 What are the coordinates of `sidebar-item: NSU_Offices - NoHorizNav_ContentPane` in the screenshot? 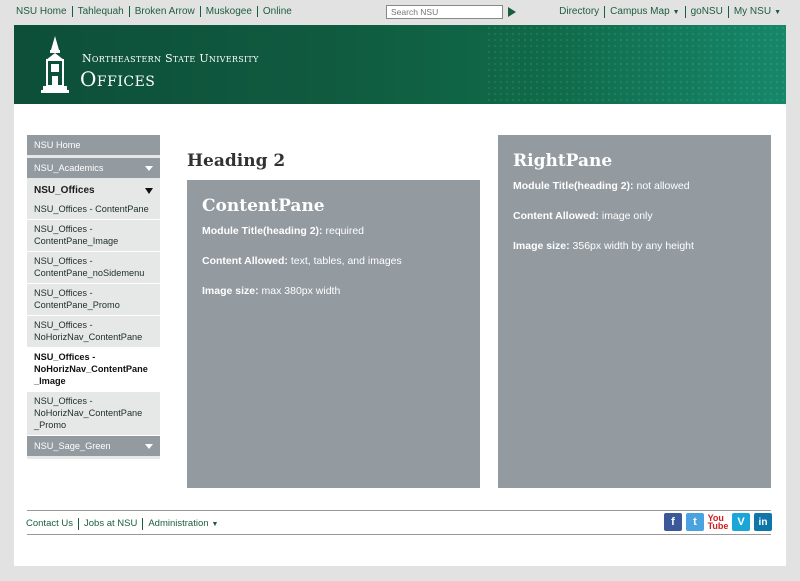 It's located at (93, 332).